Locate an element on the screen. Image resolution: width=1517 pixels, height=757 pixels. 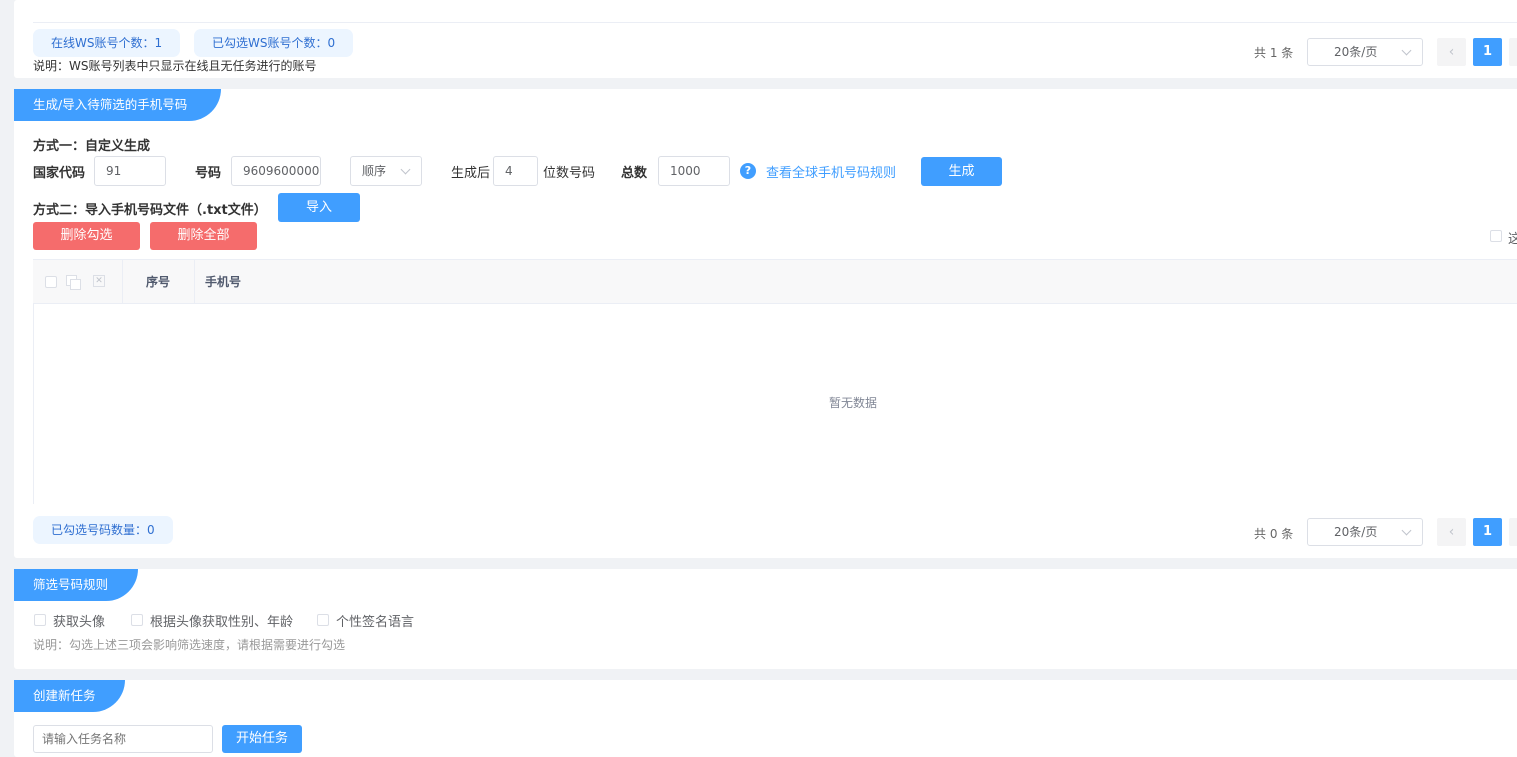
right-edge-checkbox-label: 这 is located at coordinates (1512, 239).